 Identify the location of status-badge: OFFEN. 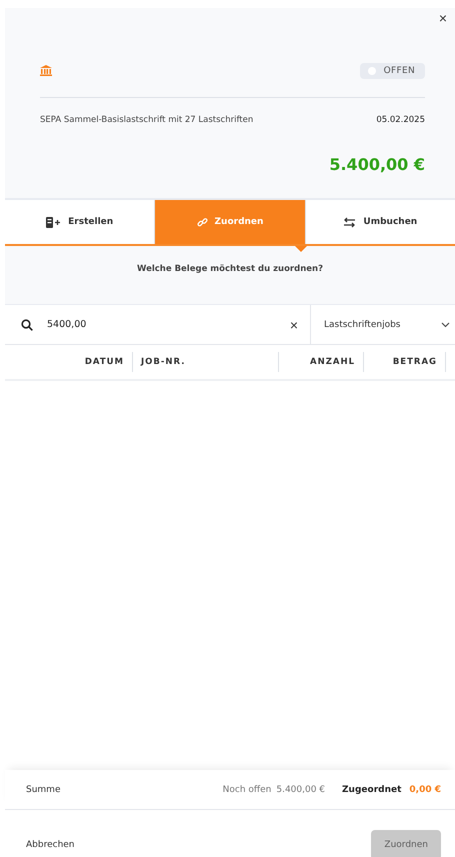
(392, 70).